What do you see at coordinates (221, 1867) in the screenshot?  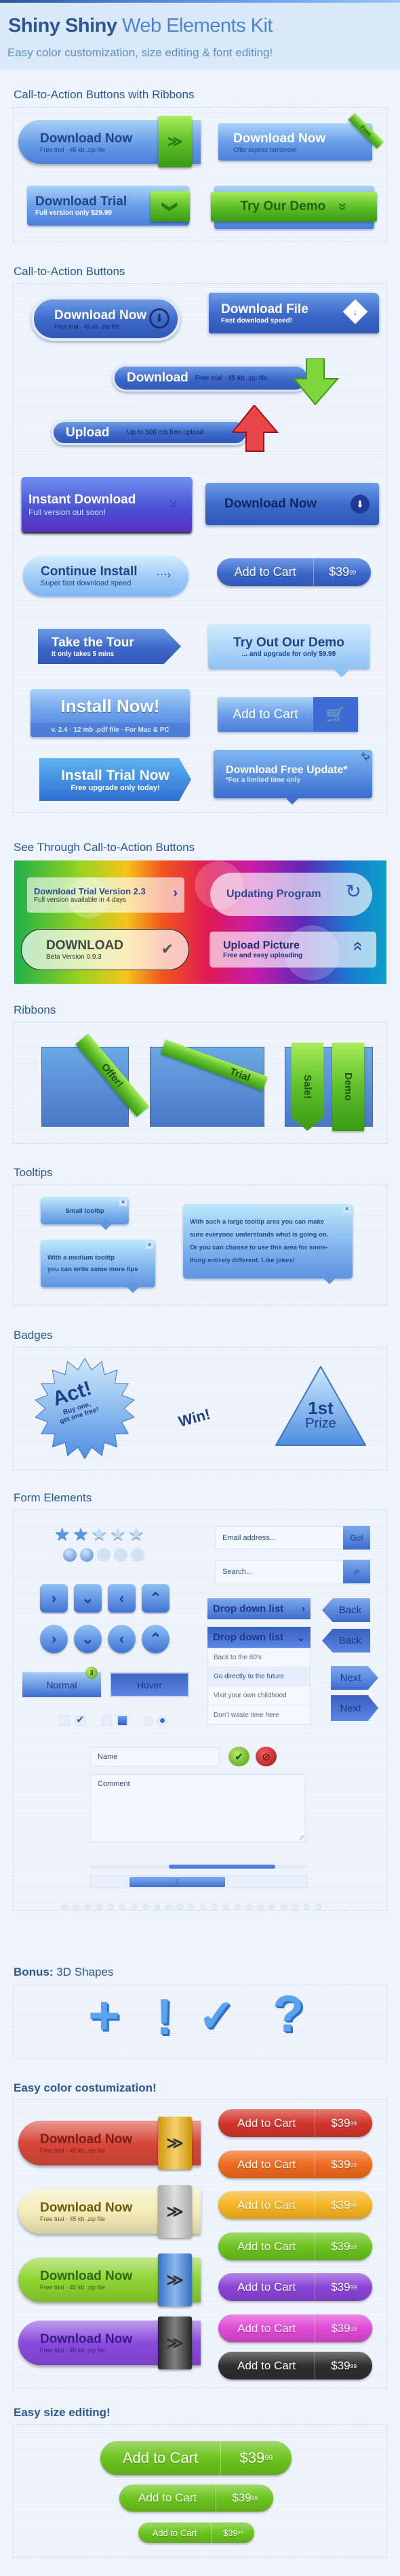 I see `range-slider-fill` at bounding box center [221, 1867].